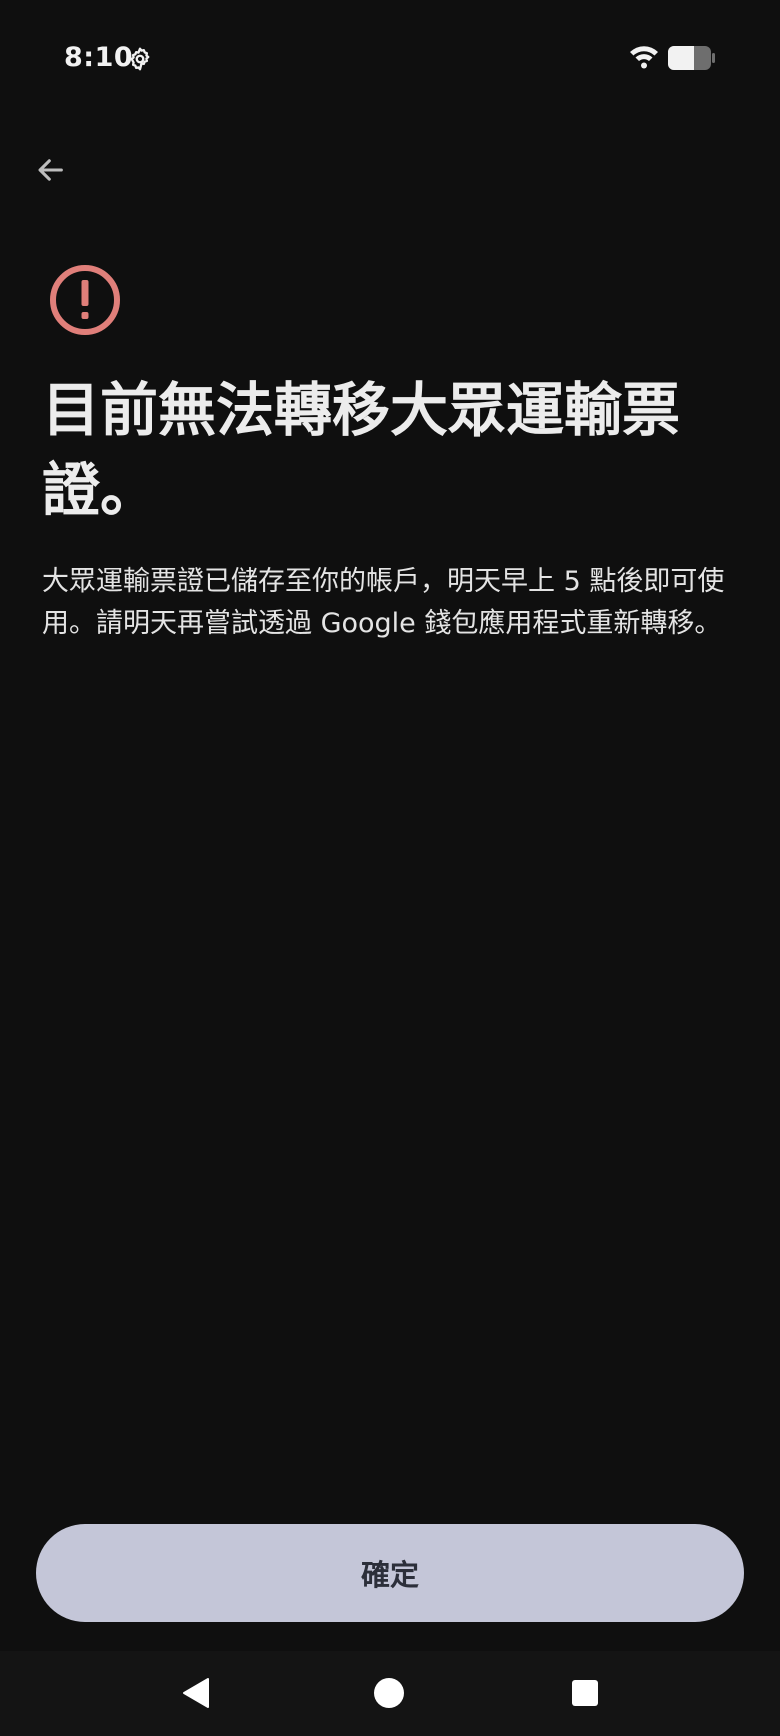  I want to click on nav-back-button, so click(196, 1695).